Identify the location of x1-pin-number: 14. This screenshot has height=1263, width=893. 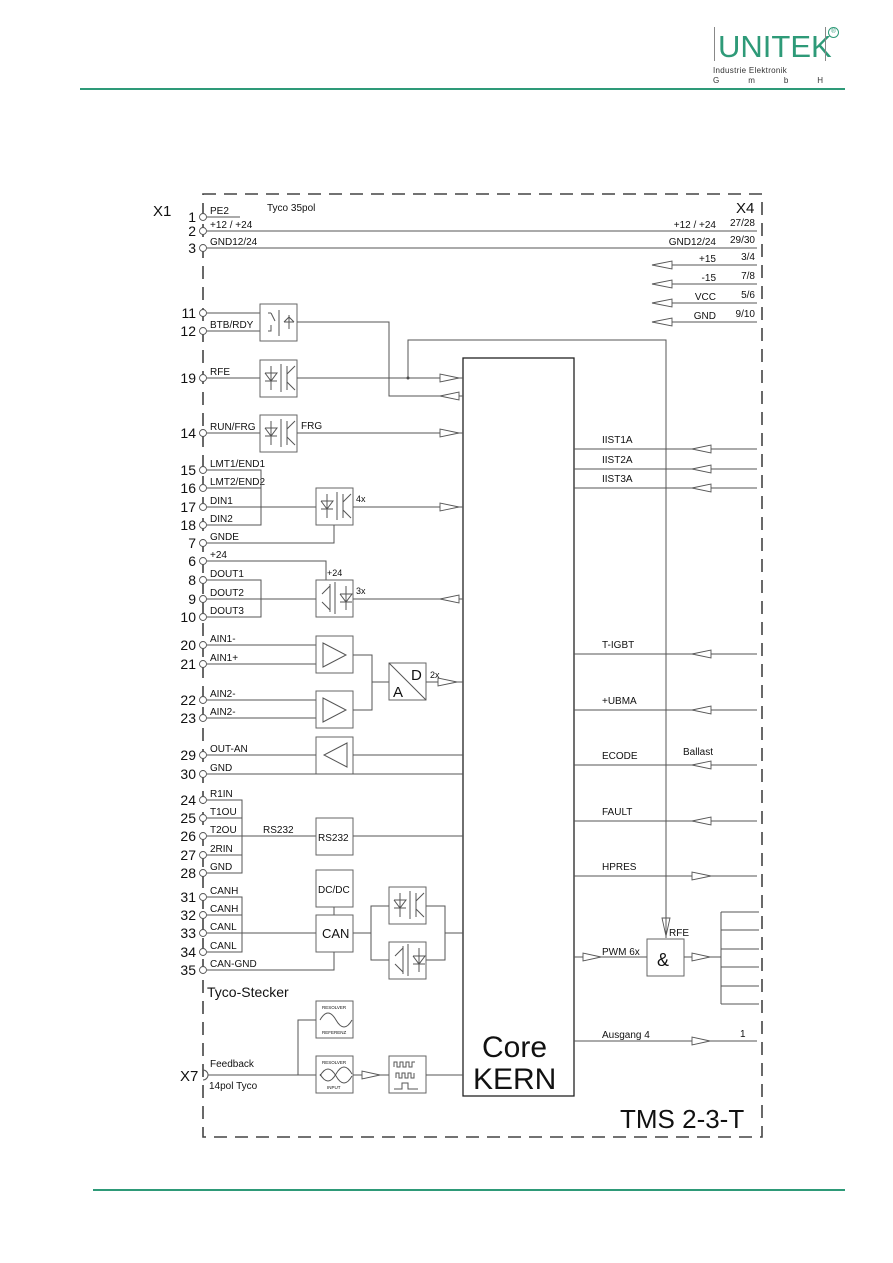
(188, 433).